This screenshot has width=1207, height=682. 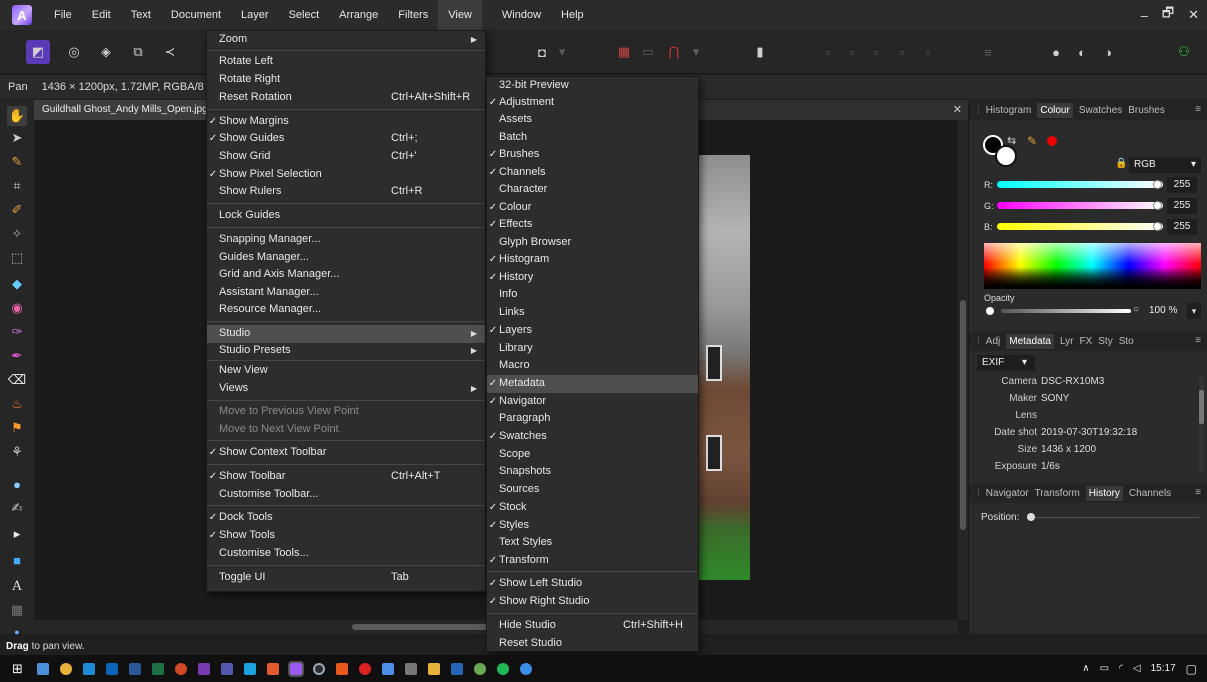 What do you see at coordinates (346, 175) in the screenshot?
I see `menu-item-show-pixel-selection: ✓ Show Pixel Selection` at bounding box center [346, 175].